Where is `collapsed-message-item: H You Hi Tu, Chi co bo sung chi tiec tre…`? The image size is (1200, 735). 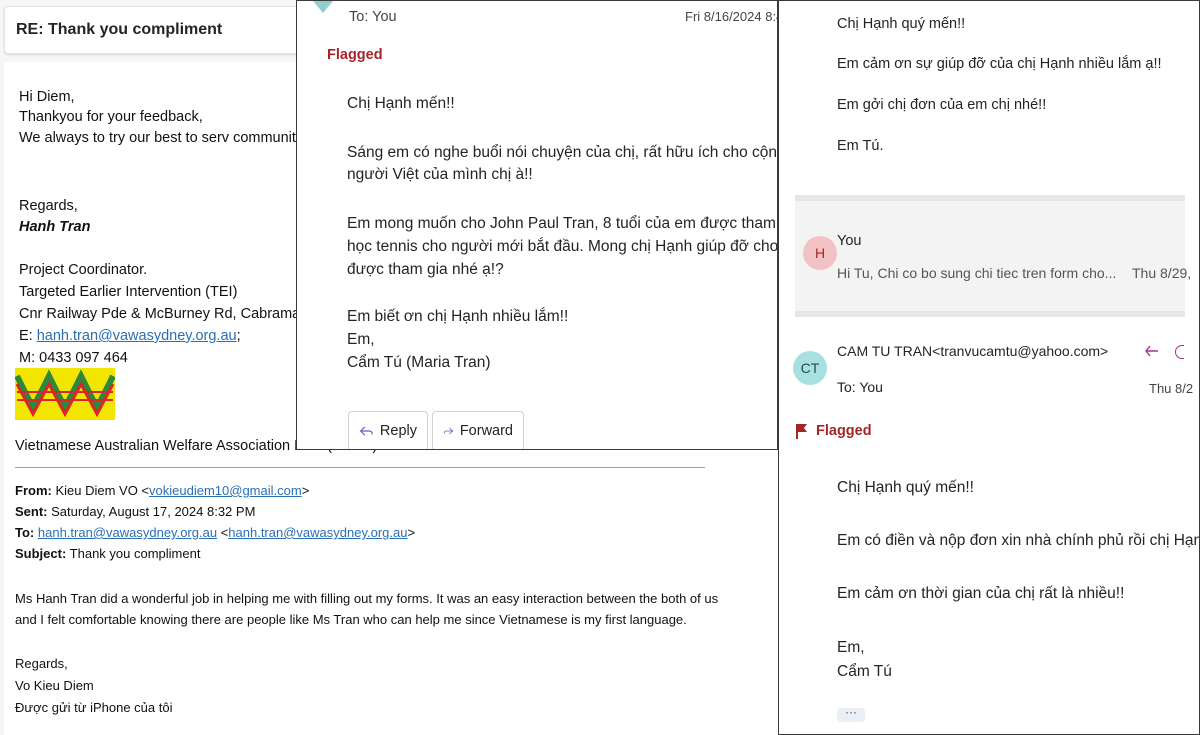
collapsed-message-item: H You Hi Tu, Chi co bo sung chi tiec tre… is located at coordinates (993, 256).